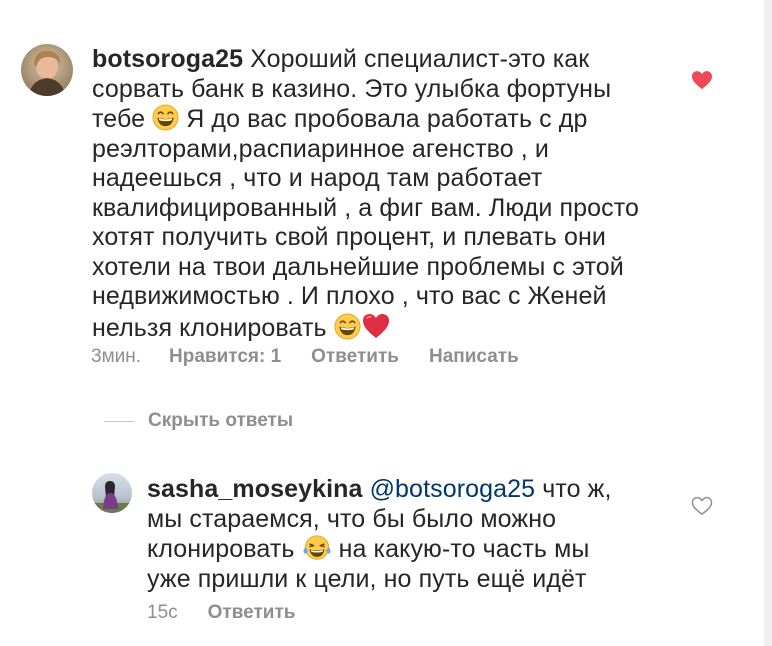 The image size is (772, 646). Describe the element at coordinates (116, 356) in the screenshot. I see `comment-timestamp: 3мин.` at that location.